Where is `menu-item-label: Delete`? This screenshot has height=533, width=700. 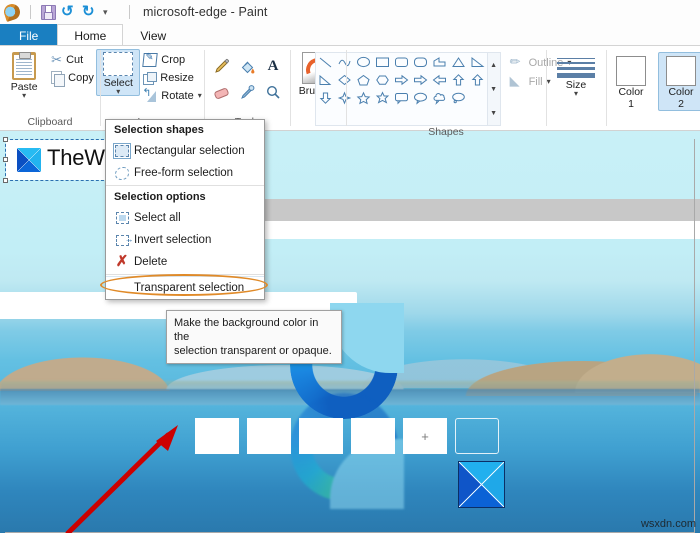 menu-item-label: Delete is located at coordinates (151, 262).